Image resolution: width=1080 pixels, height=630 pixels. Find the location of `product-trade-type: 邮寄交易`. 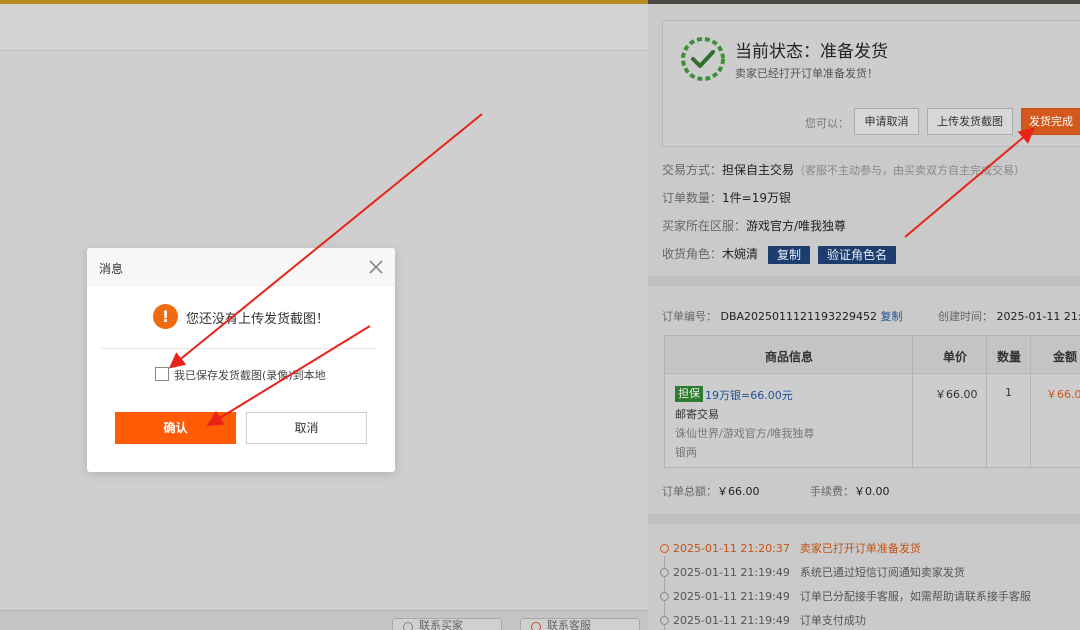

product-trade-type: 邮寄交易 is located at coordinates (697, 414).